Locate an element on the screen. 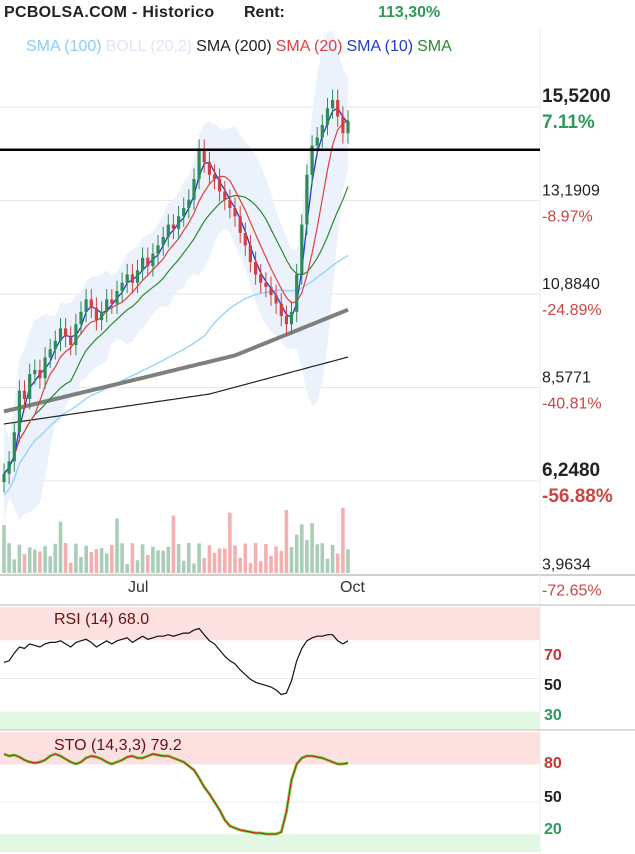 Image resolution: width=635 pixels, height=854 pixels. rsi-title: RSI (14) 68.0 is located at coordinates (101, 619).